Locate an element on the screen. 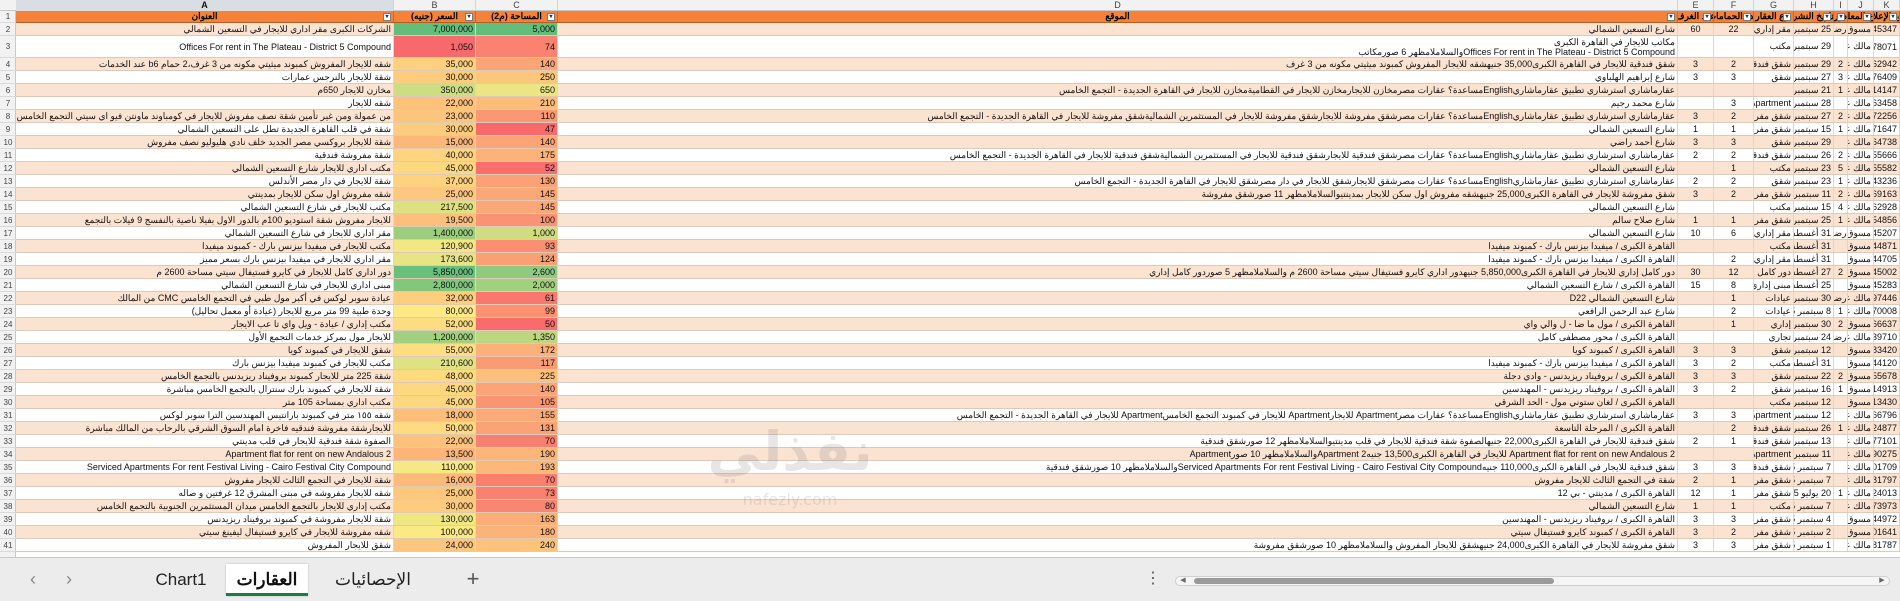  row-number: 14 is located at coordinates (8, 194).